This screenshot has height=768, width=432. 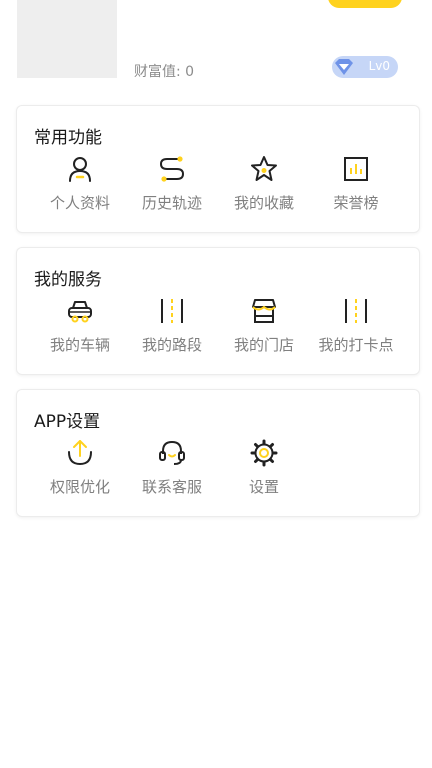 What do you see at coordinates (80, 470) in the screenshot?
I see `permission-optimize-item: 权限优化` at bounding box center [80, 470].